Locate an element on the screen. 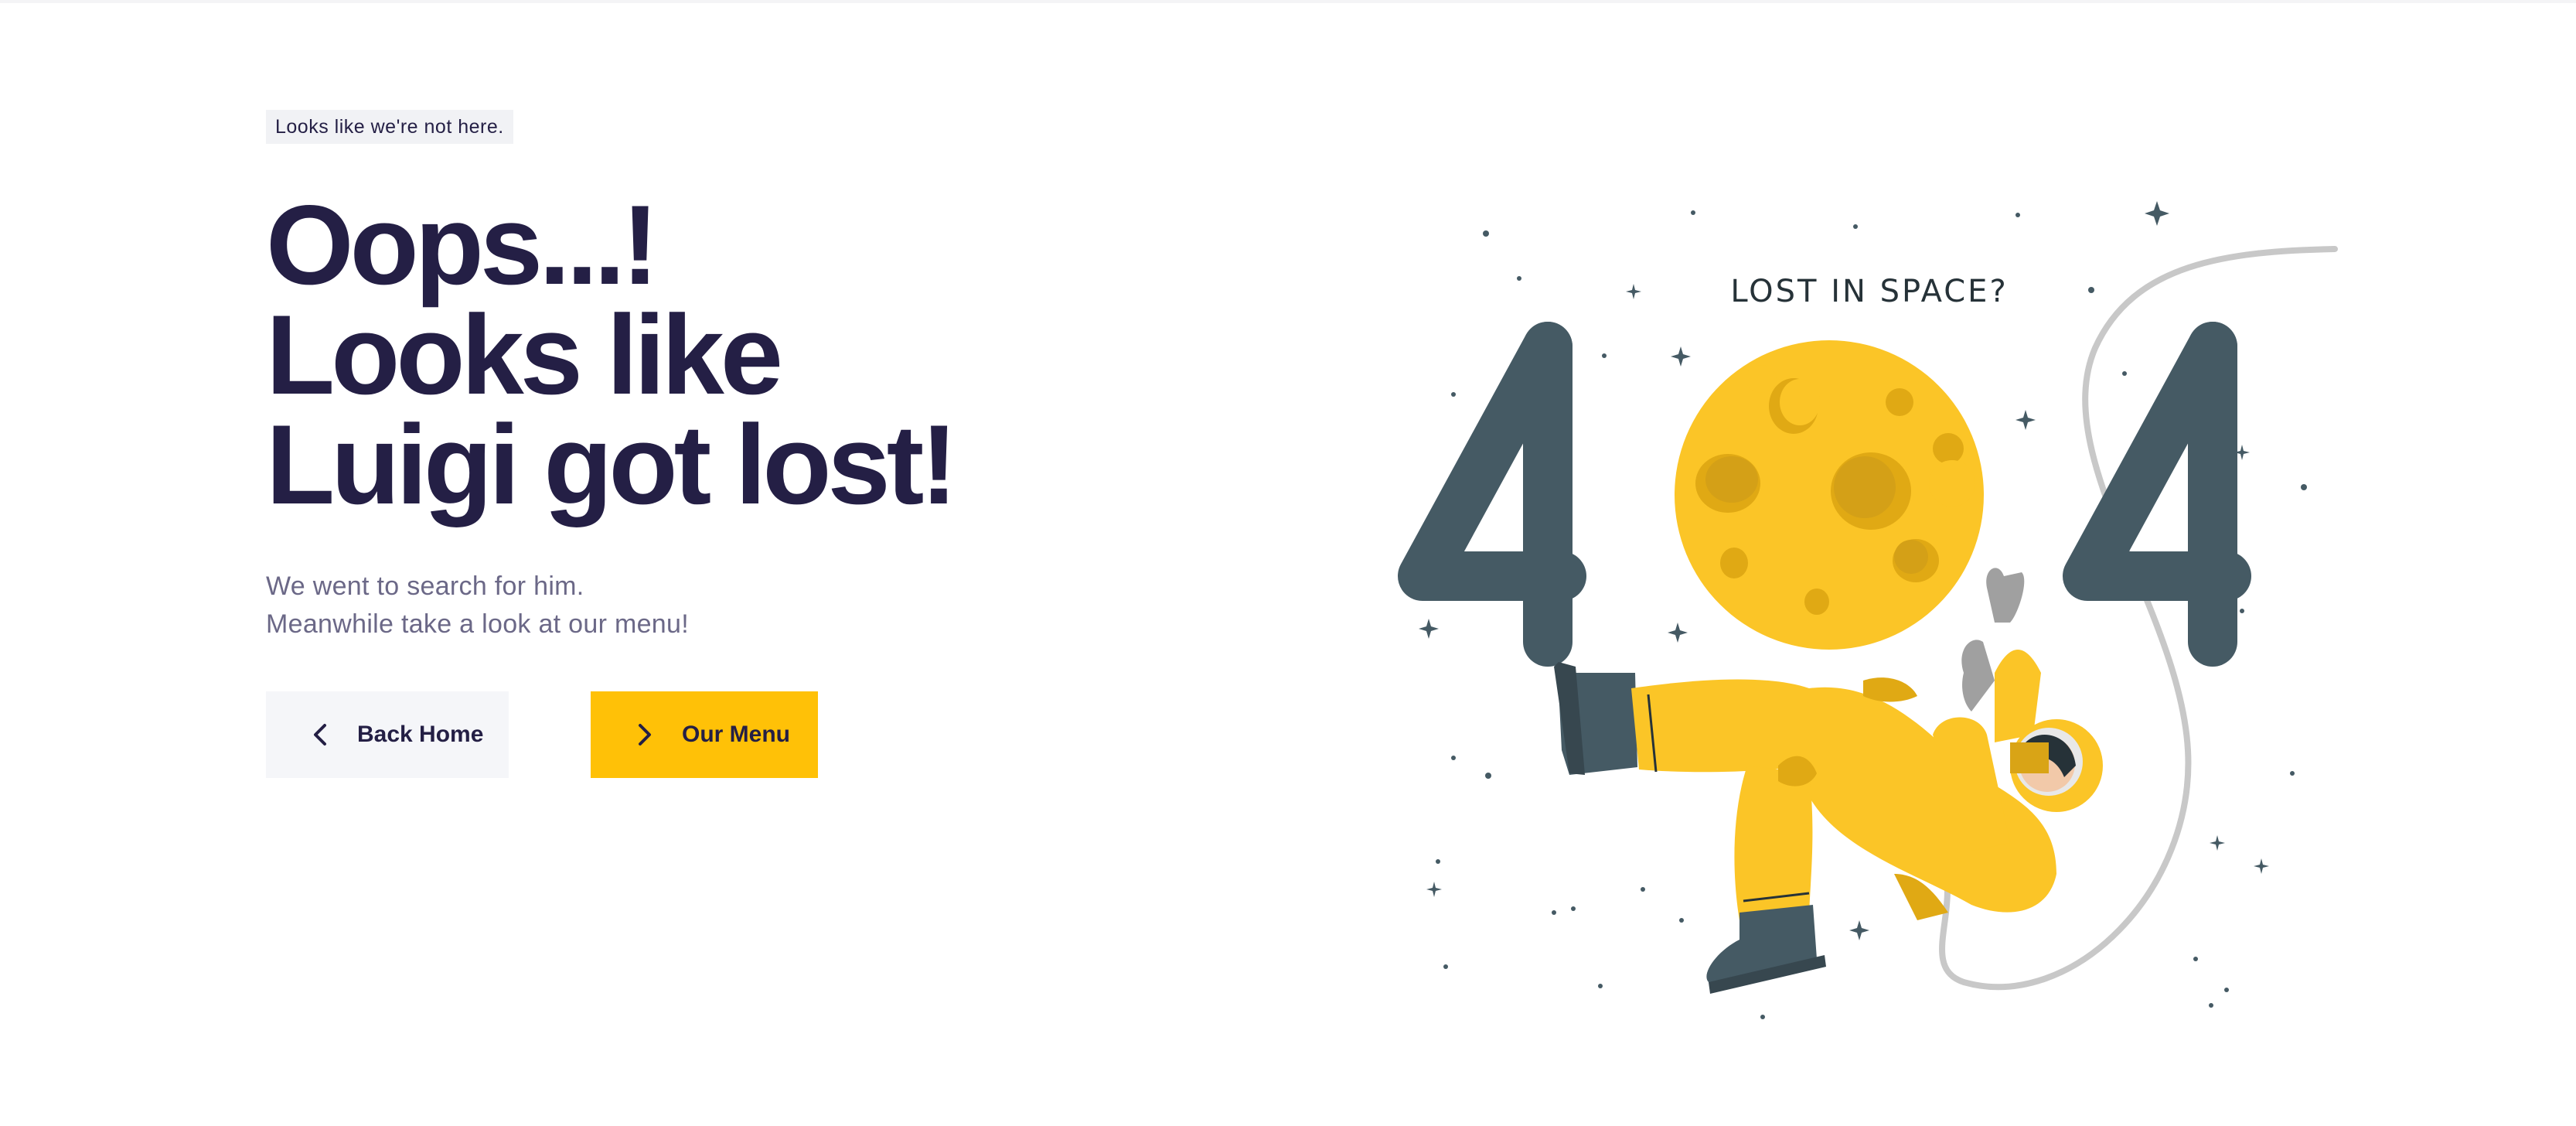 This screenshot has width=2576, height=1126. button-group: Back Home Our Menu is located at coordinates (652, 734).